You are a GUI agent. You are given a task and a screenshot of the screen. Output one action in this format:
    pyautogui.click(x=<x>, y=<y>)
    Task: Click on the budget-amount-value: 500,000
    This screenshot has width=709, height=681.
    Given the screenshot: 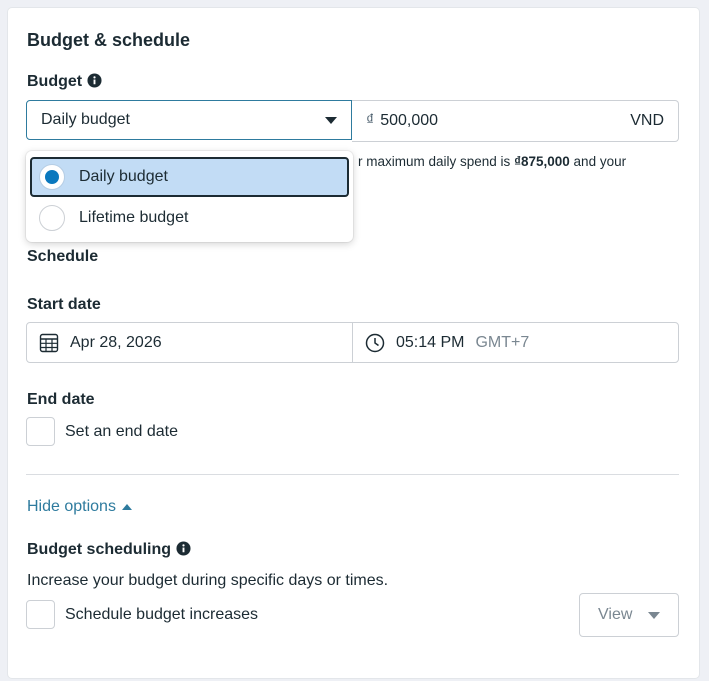 What is the action you would take?
    pyautogui.click(x=409, y=120)
    